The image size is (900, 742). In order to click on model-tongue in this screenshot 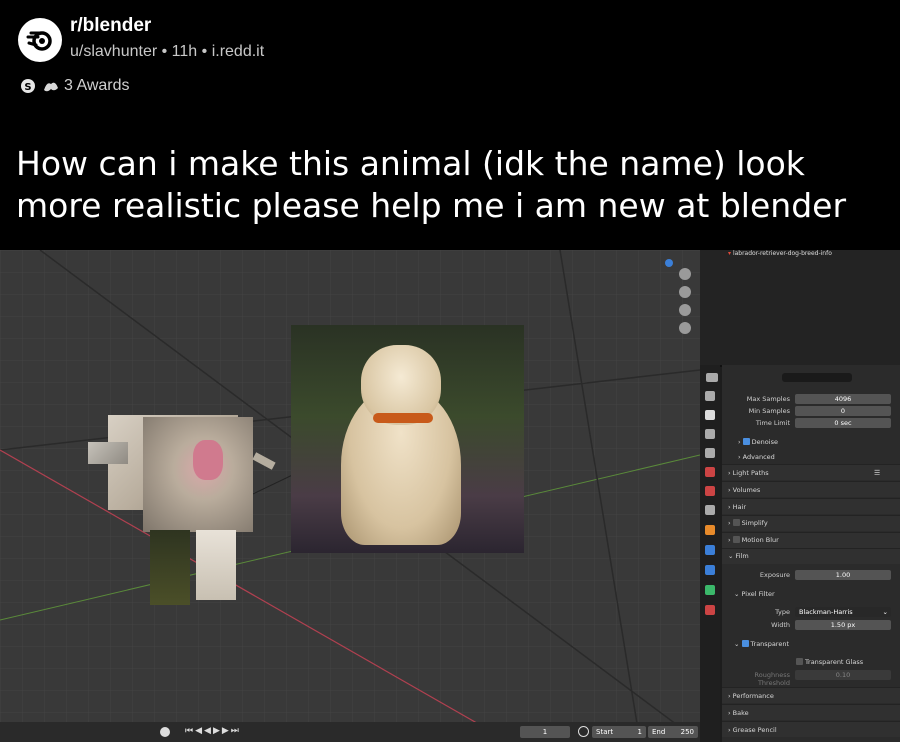, I will do `click(208, 460)`.